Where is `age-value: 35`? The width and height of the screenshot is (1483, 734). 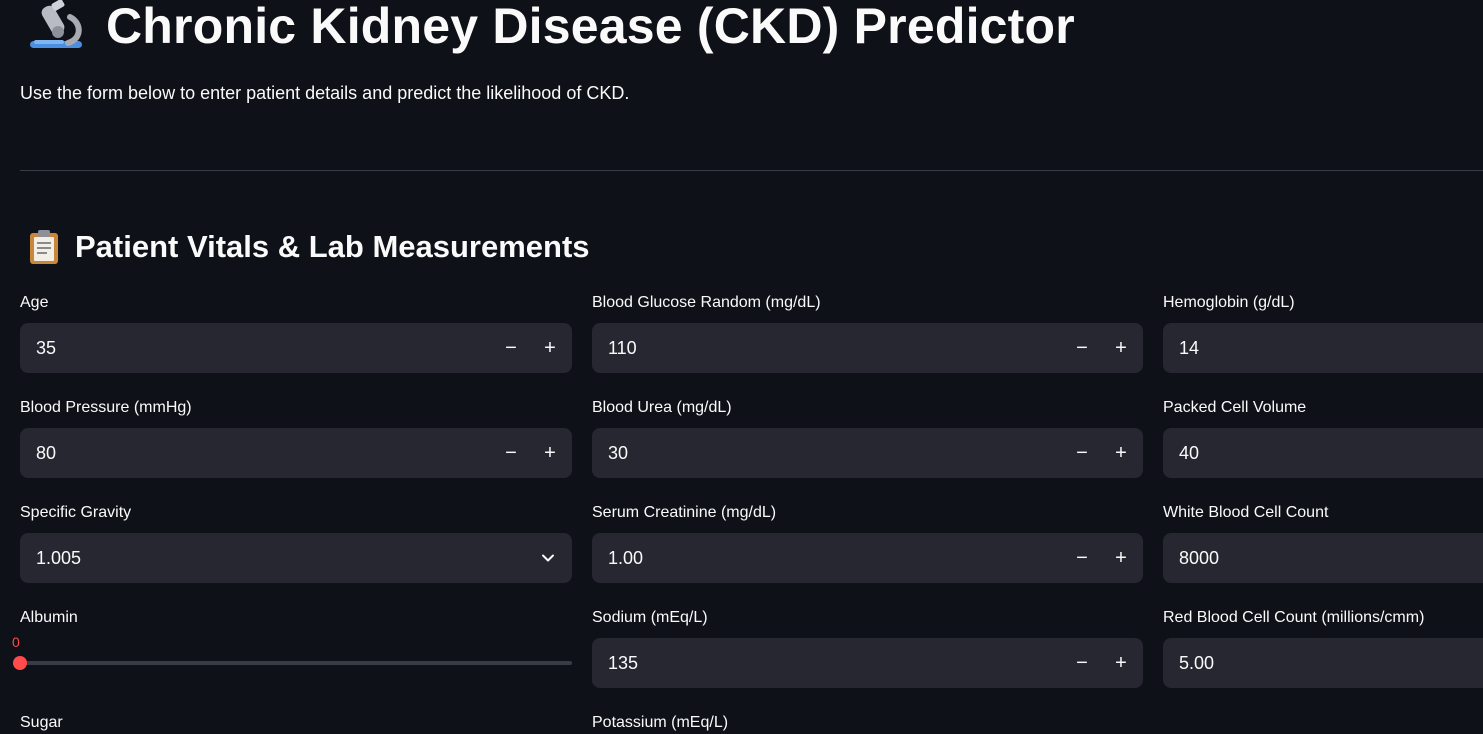 age-value: 35 is located at coordinates (46, 348).